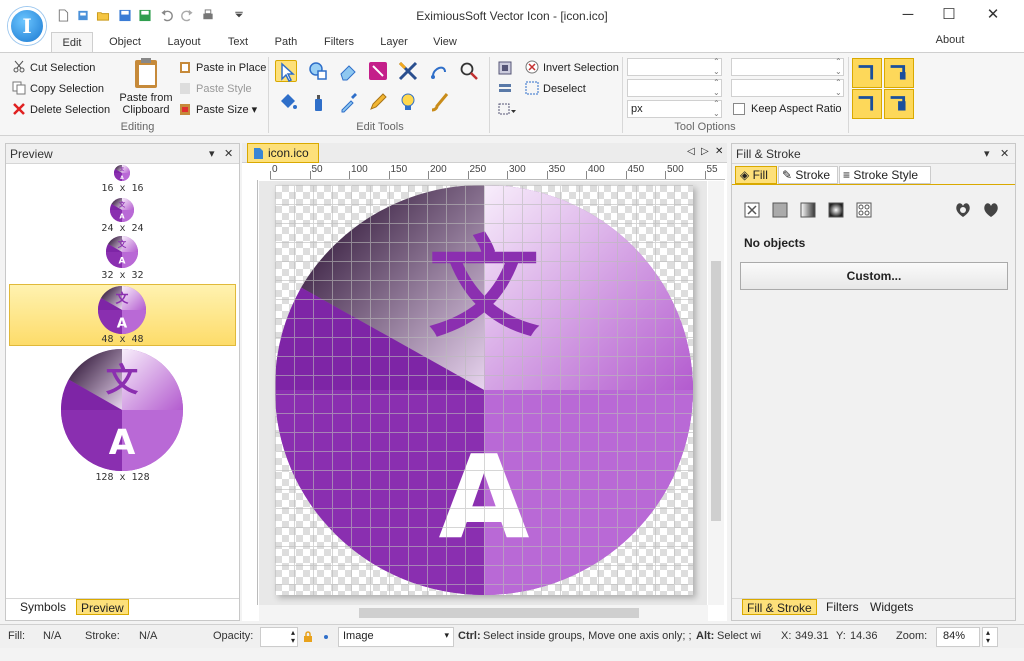  Describe the element at coordinates (184, 42) in the screenshot. I see `tab-layout: Layout` at that location.